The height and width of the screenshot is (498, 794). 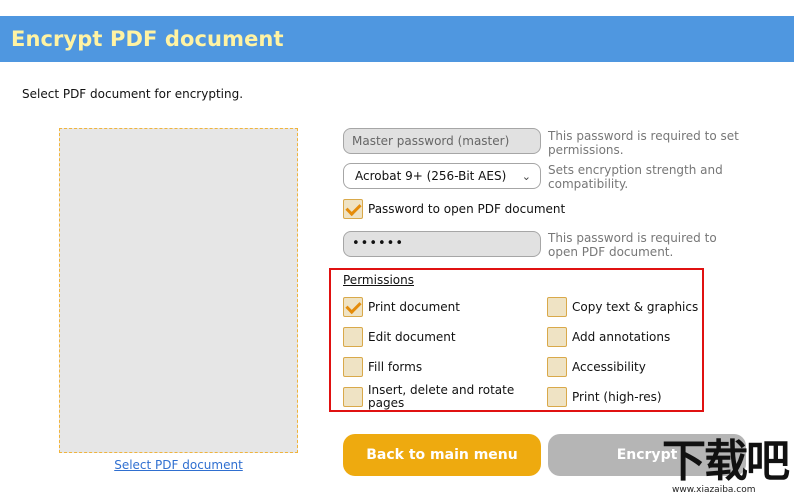 I want to click on print-high-res-label: Print (high-res), so click(x=617, y=397).